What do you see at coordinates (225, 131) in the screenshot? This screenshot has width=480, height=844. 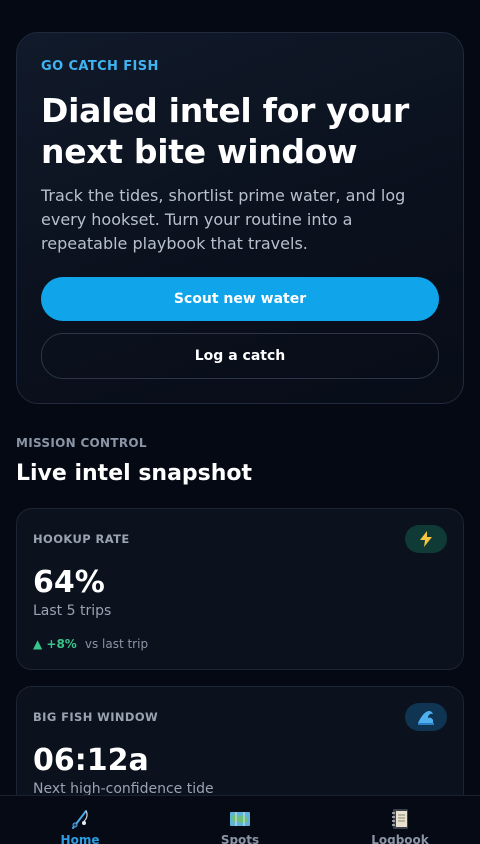 I see `hero-title: Dialed intel for your next bite window` at bounding box center [225, 131].